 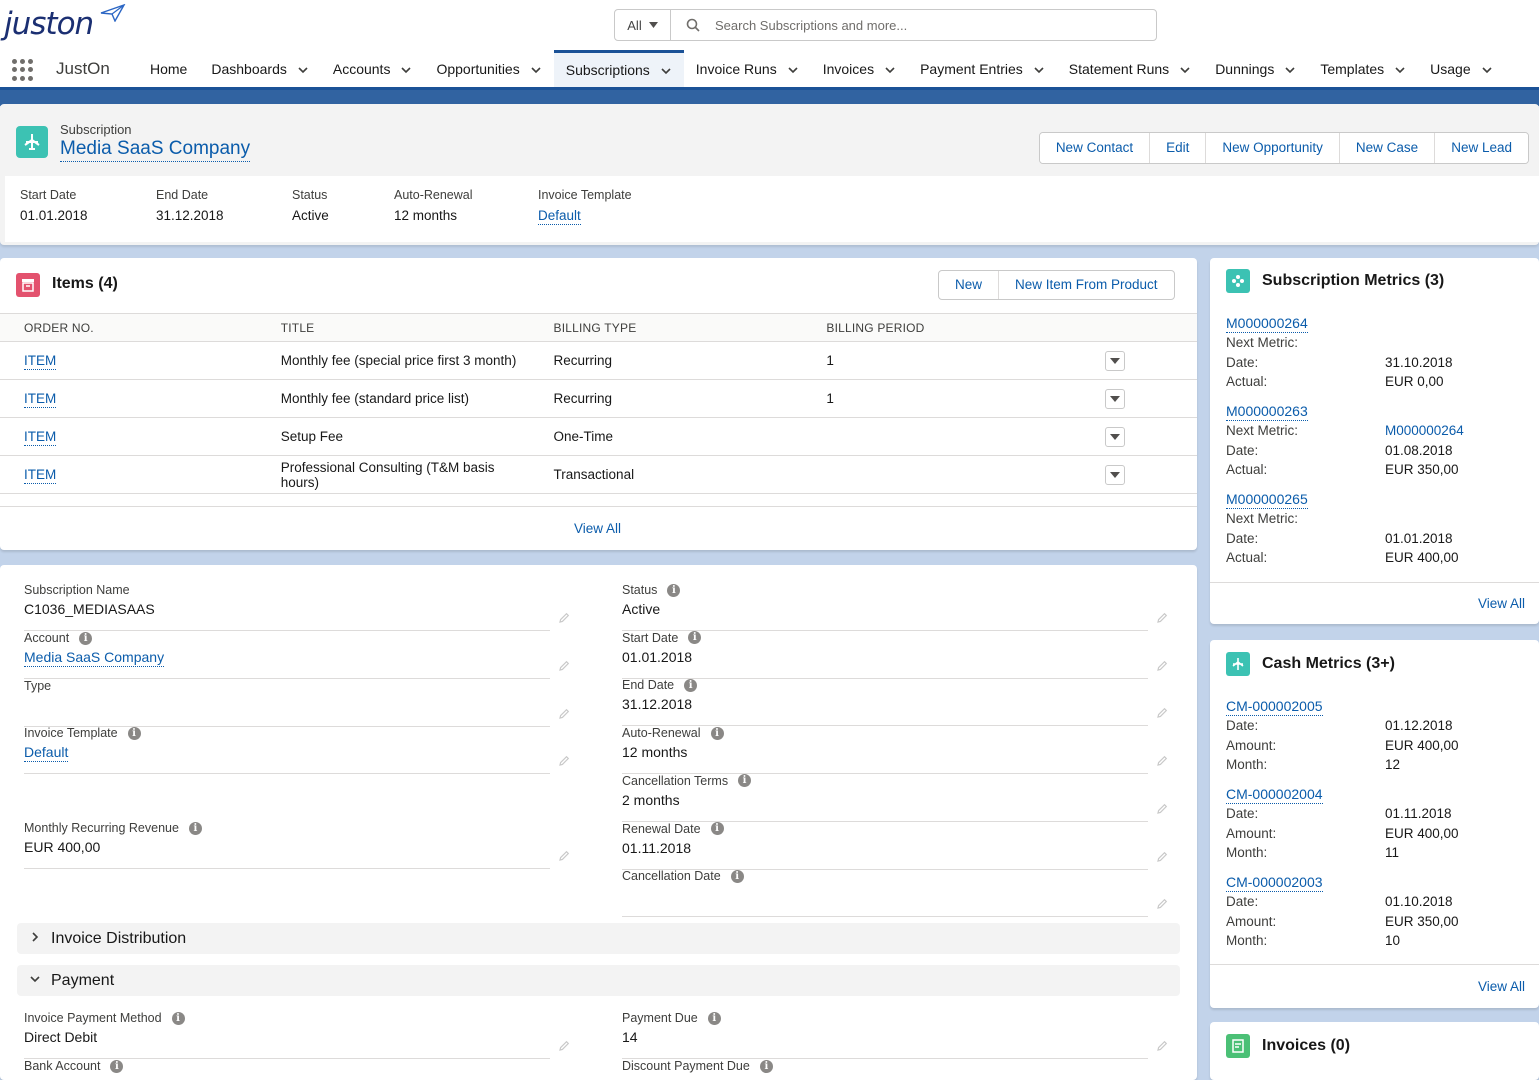 What do you see at coordinates (28, 285) in the screenshot?
I see `items-icon` at bounding box center [28, 285].